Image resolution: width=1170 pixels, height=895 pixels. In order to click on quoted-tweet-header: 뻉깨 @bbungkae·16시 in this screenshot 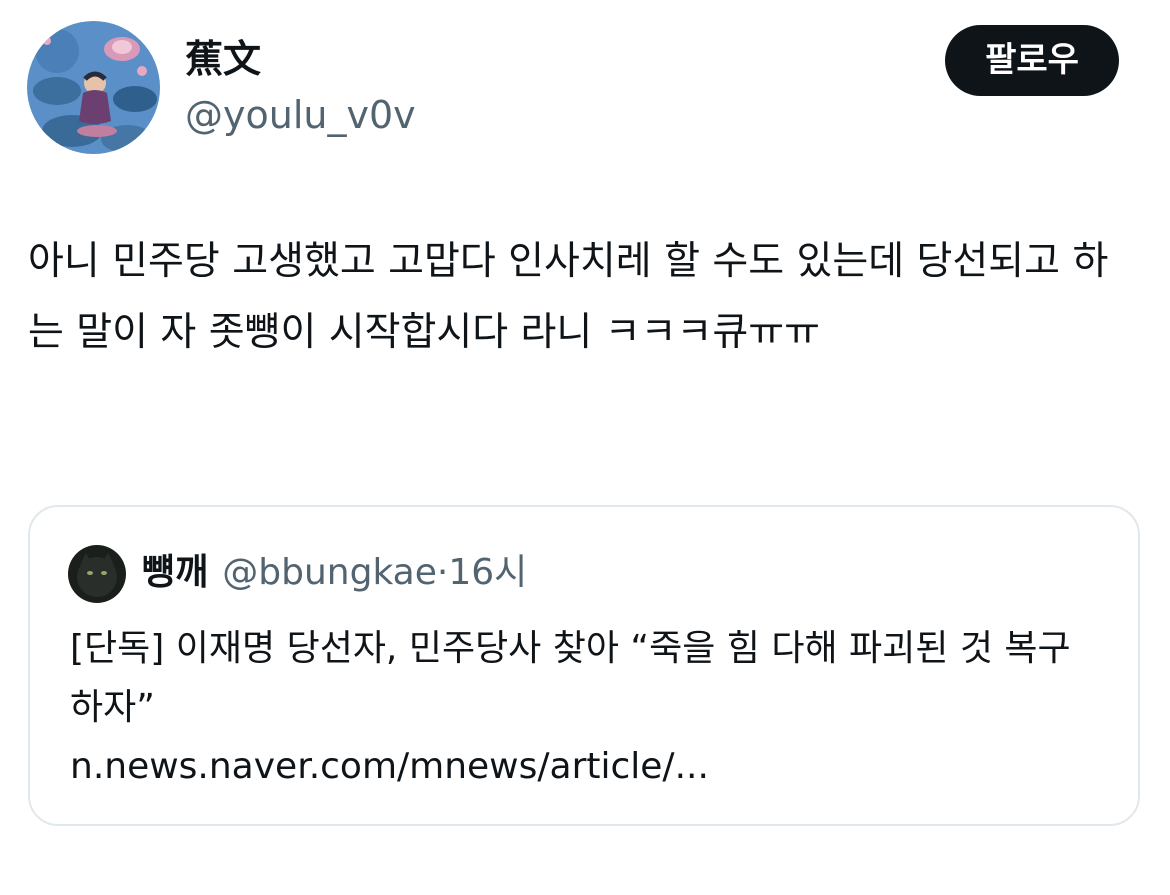, I will do `click(334, 573)`.